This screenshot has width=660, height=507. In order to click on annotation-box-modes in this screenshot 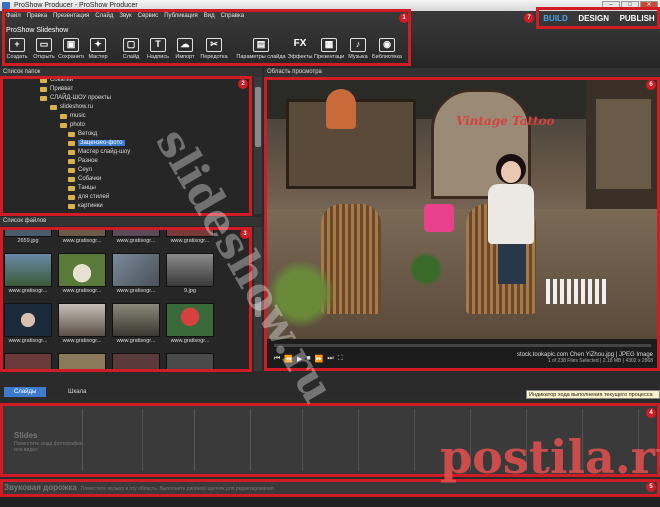, I will do `click(598, 18)`.